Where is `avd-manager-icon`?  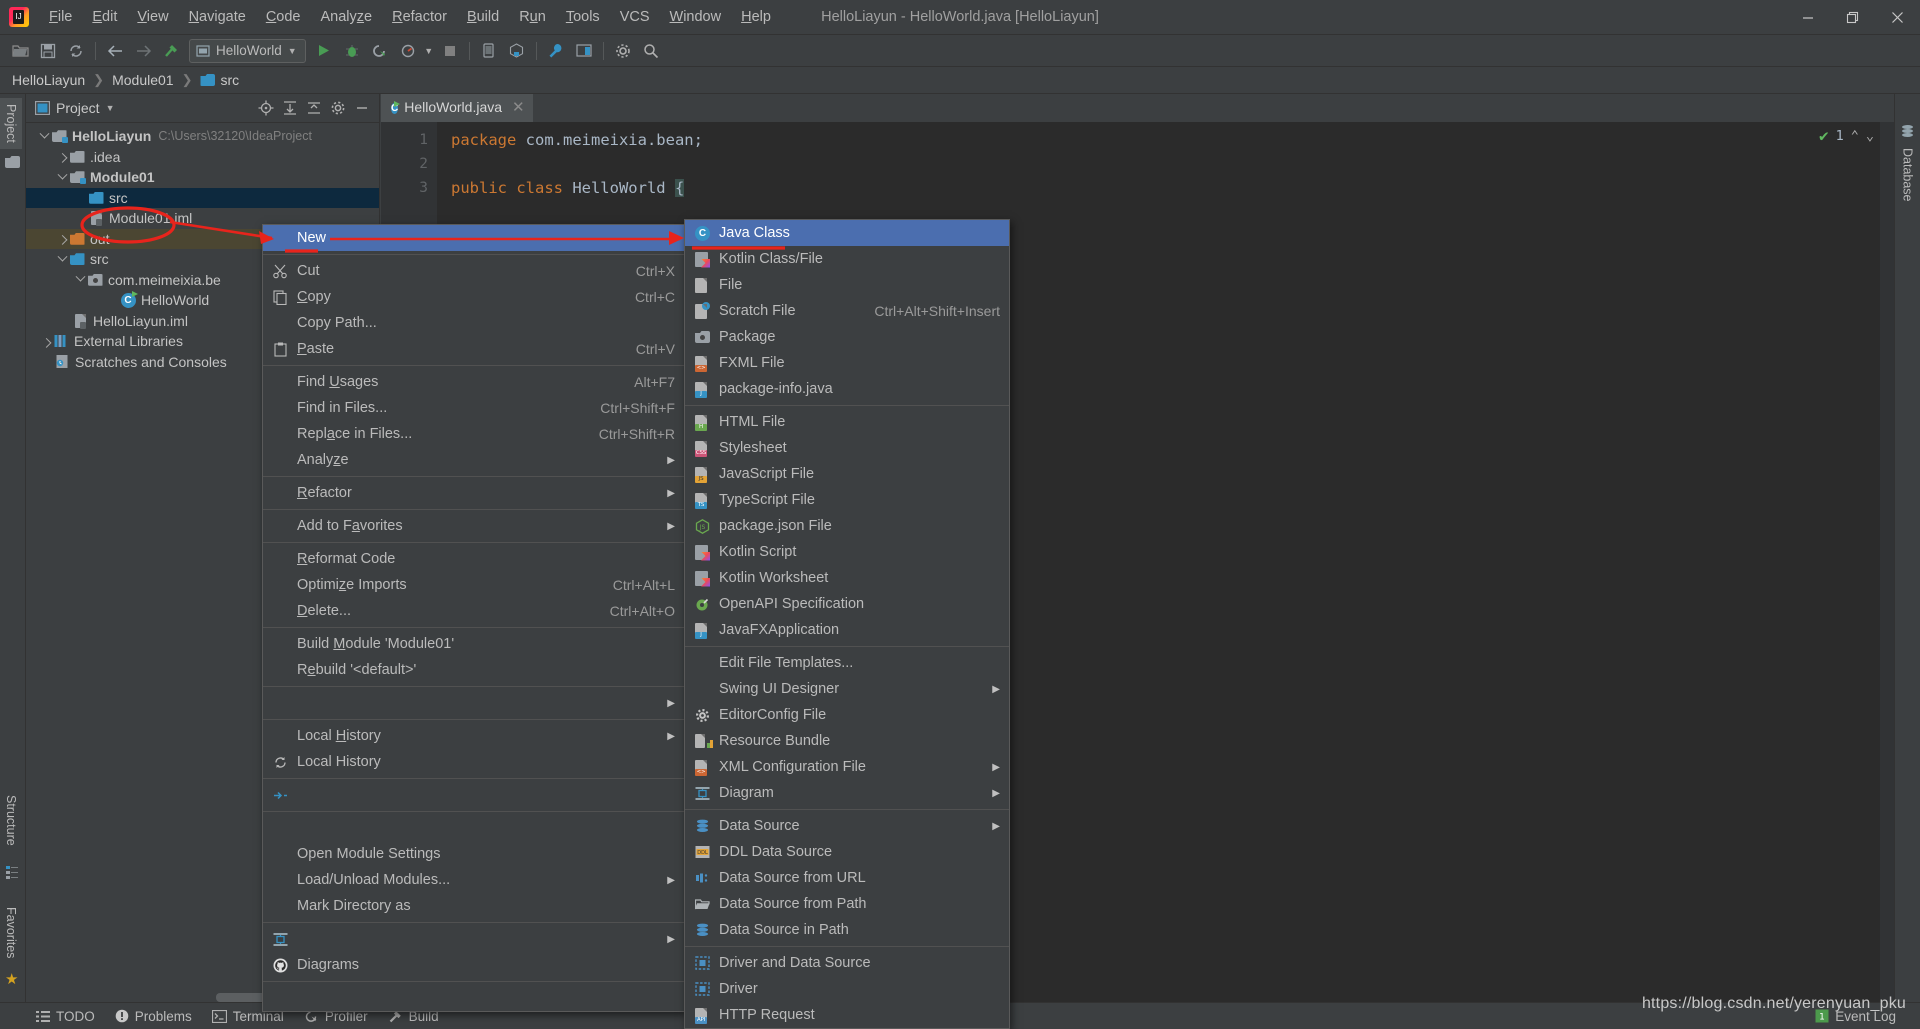
avd-manager-icon is located at coordinates (517, 51).